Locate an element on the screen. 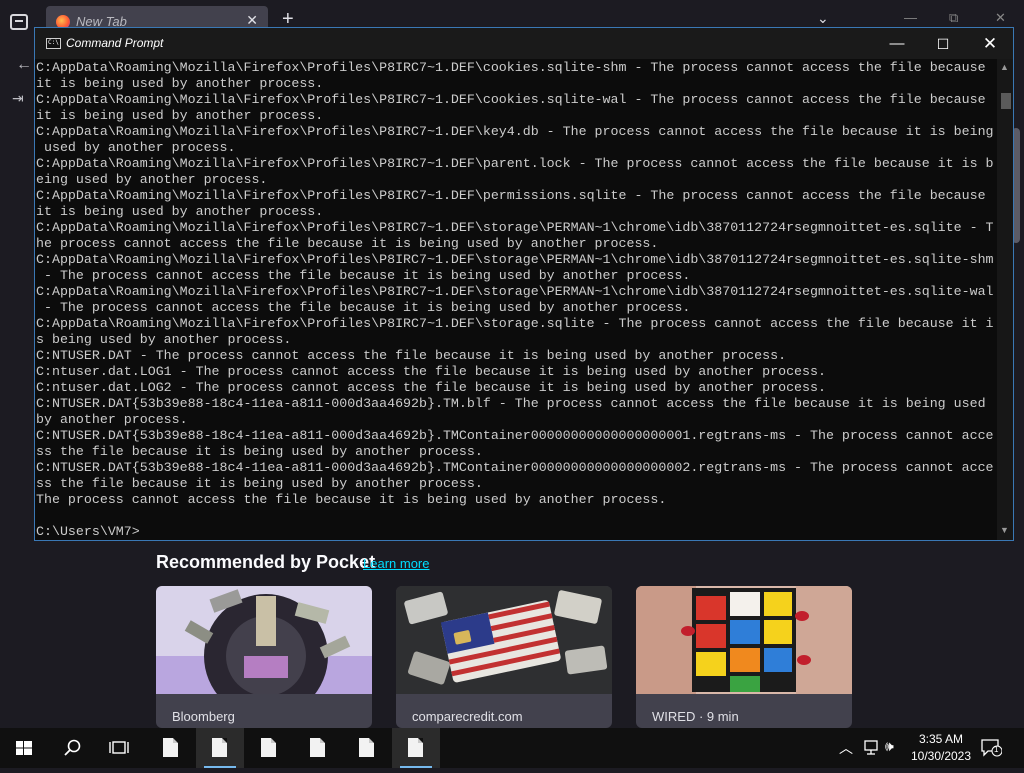  volume-icon: 🕪 is located at coordinates (889, 746).